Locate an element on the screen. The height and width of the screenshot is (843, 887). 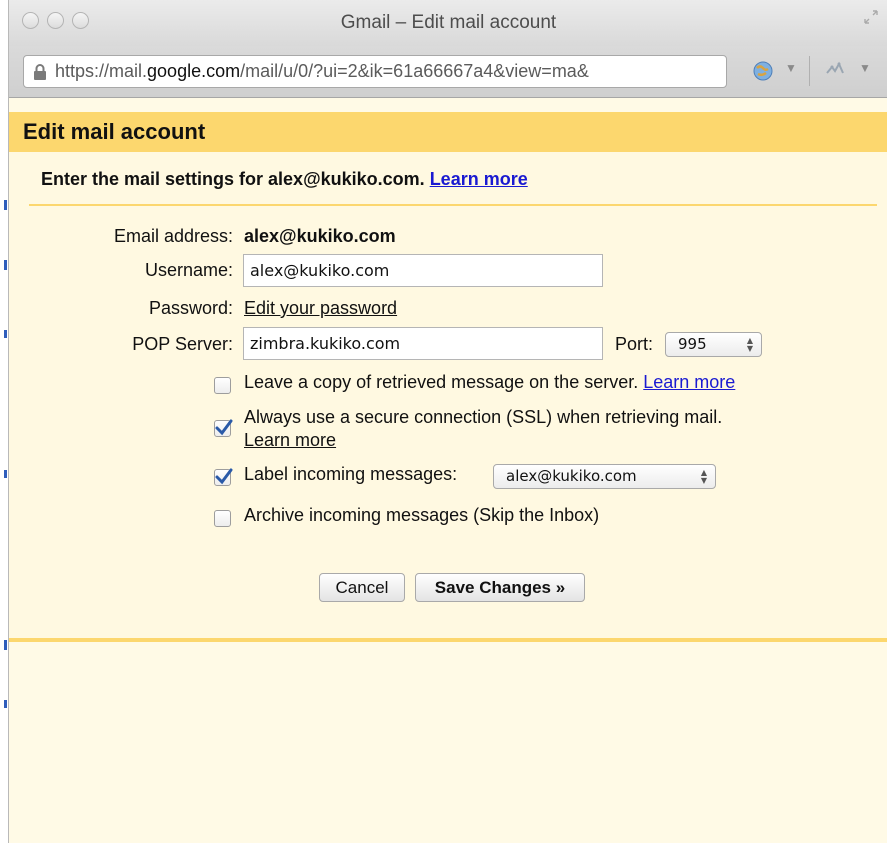
intro-learn-more-link: Learn more is located at coordinates (479, 179).